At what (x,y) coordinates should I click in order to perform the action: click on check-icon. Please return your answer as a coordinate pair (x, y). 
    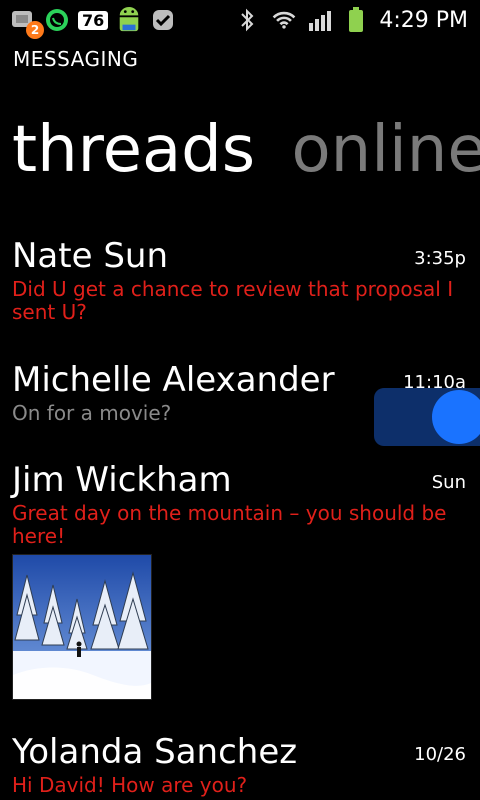
    Looking at the image, I should click on (163, 20).